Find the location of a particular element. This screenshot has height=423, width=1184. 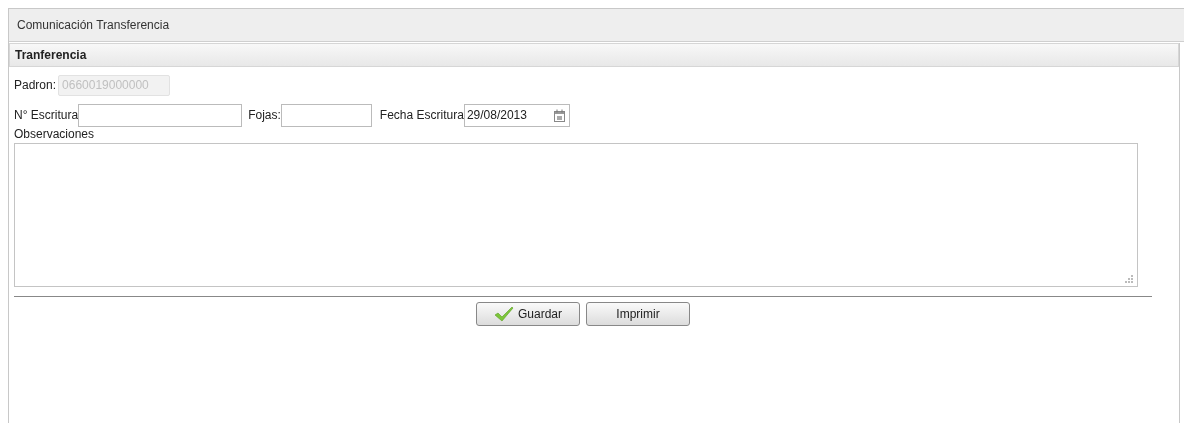

date-field: 29/08/2013 is located at coordinates (516, 115).